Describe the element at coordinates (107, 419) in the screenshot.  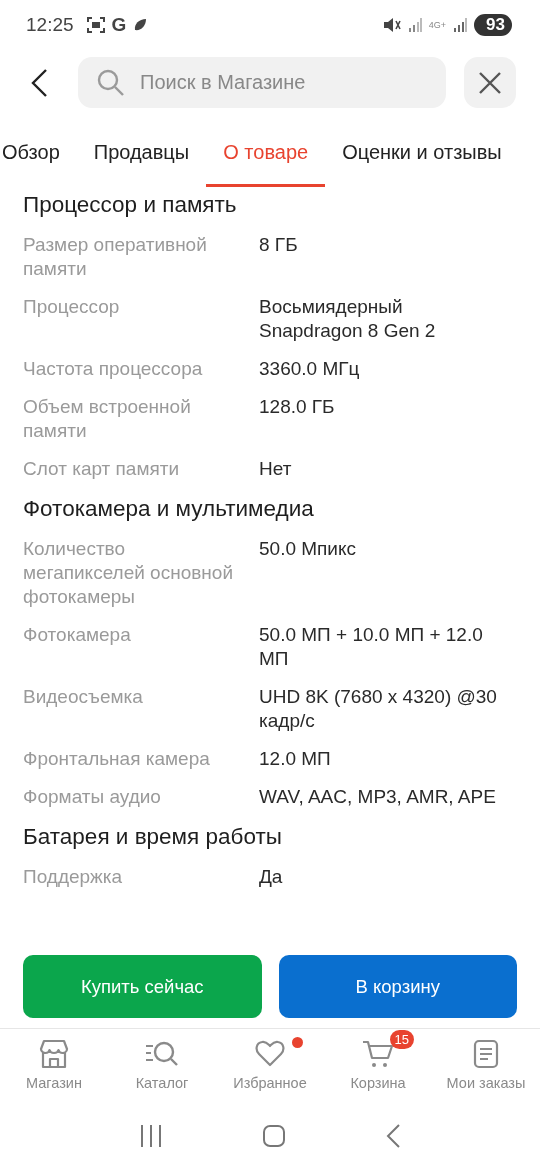
I see `spec-label: Объем встроенной памяти` at that location.